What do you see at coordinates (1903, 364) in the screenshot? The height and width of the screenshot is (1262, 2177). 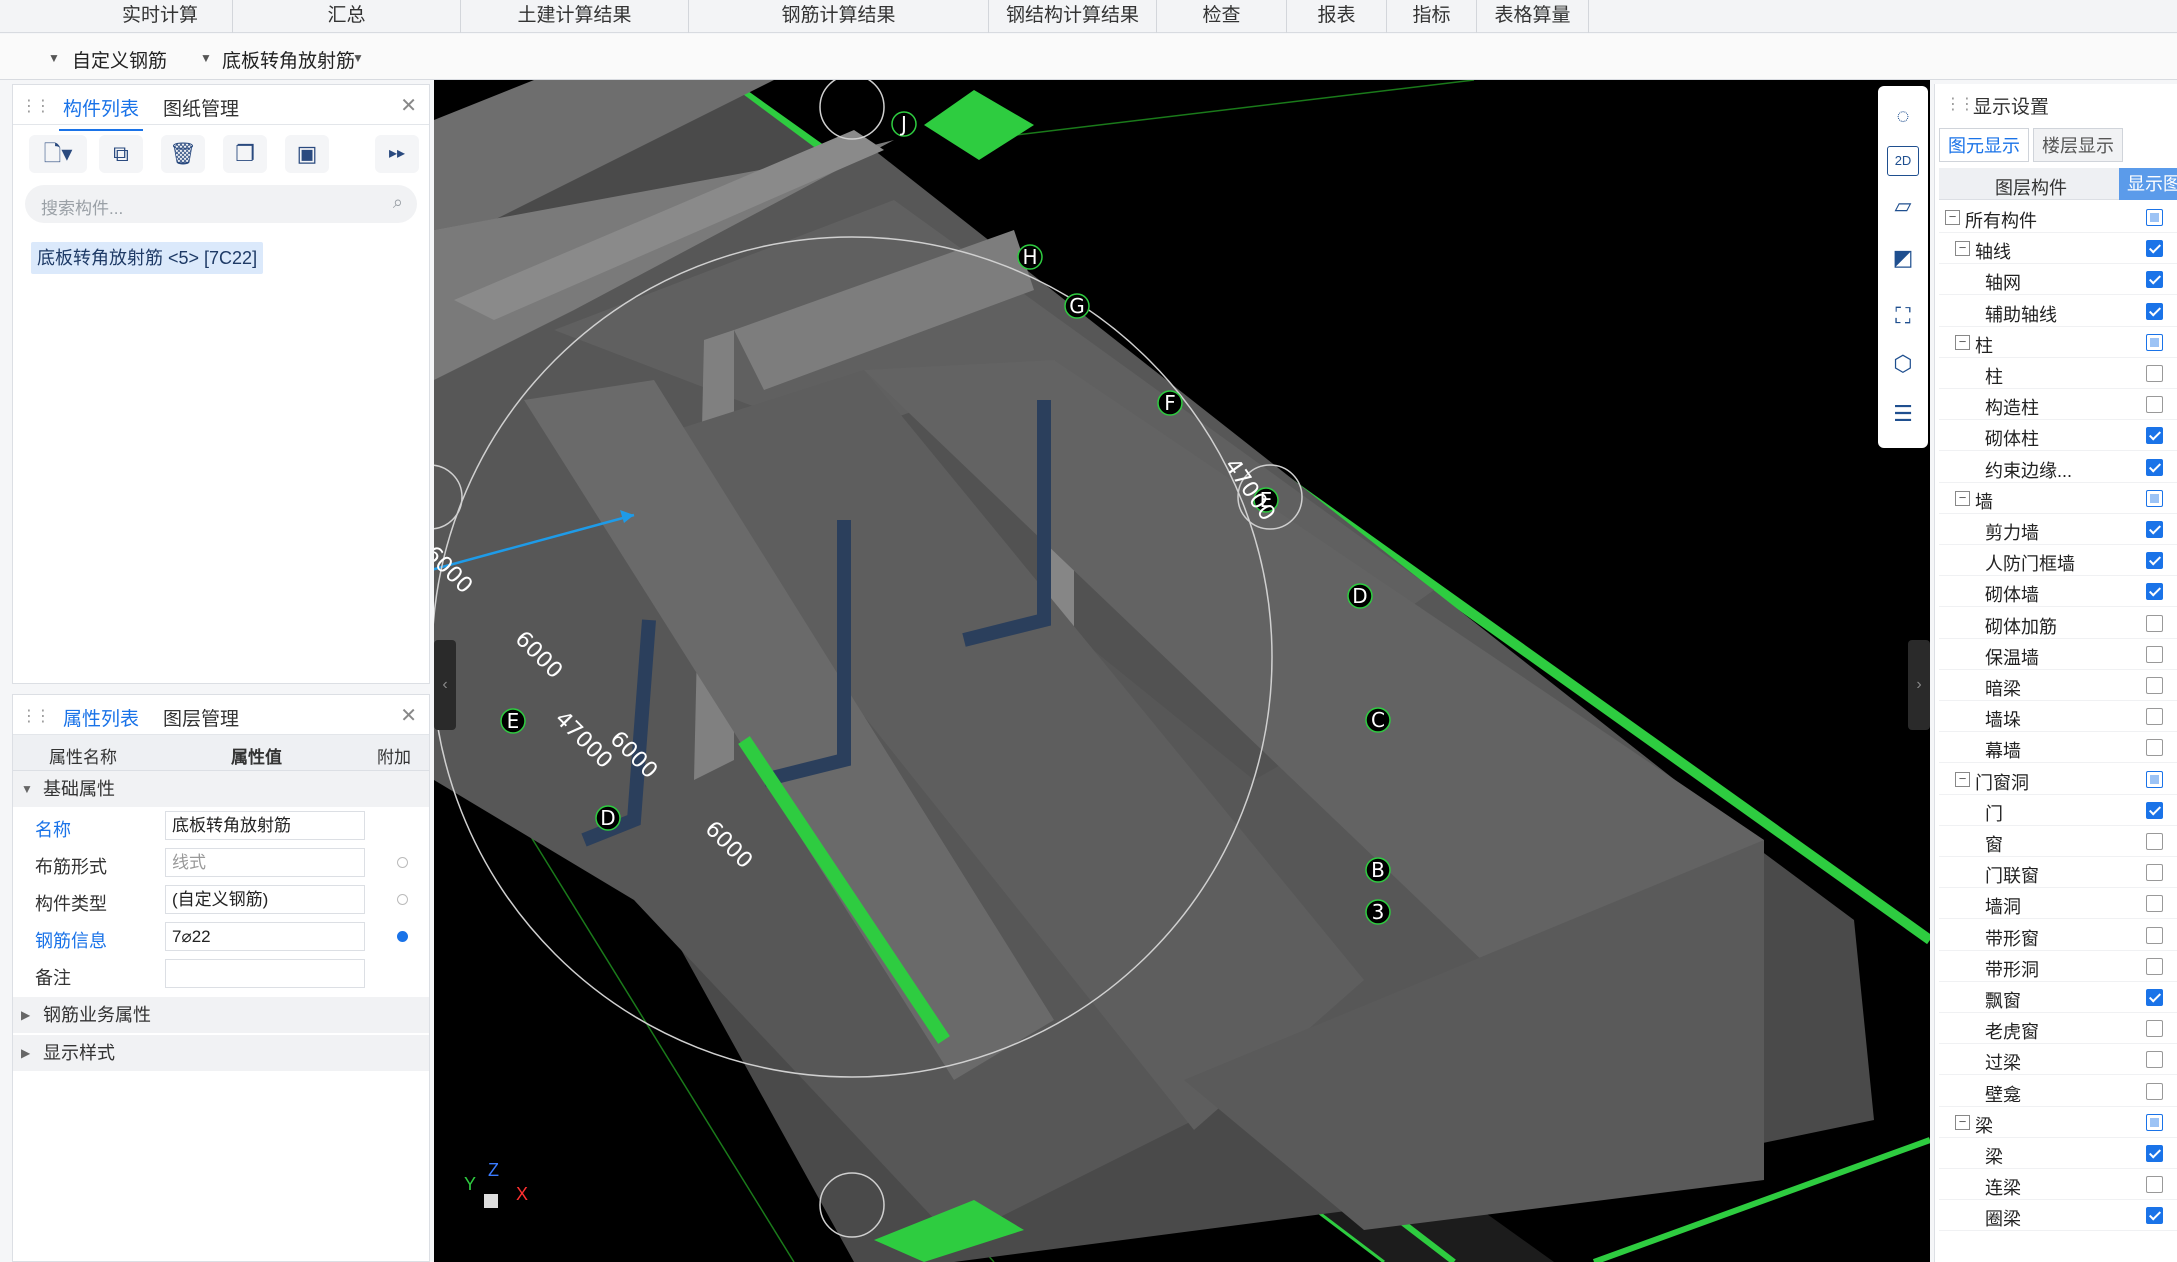 I see `display-cube-icon: ⬡` at bounding box center [1903, 364].